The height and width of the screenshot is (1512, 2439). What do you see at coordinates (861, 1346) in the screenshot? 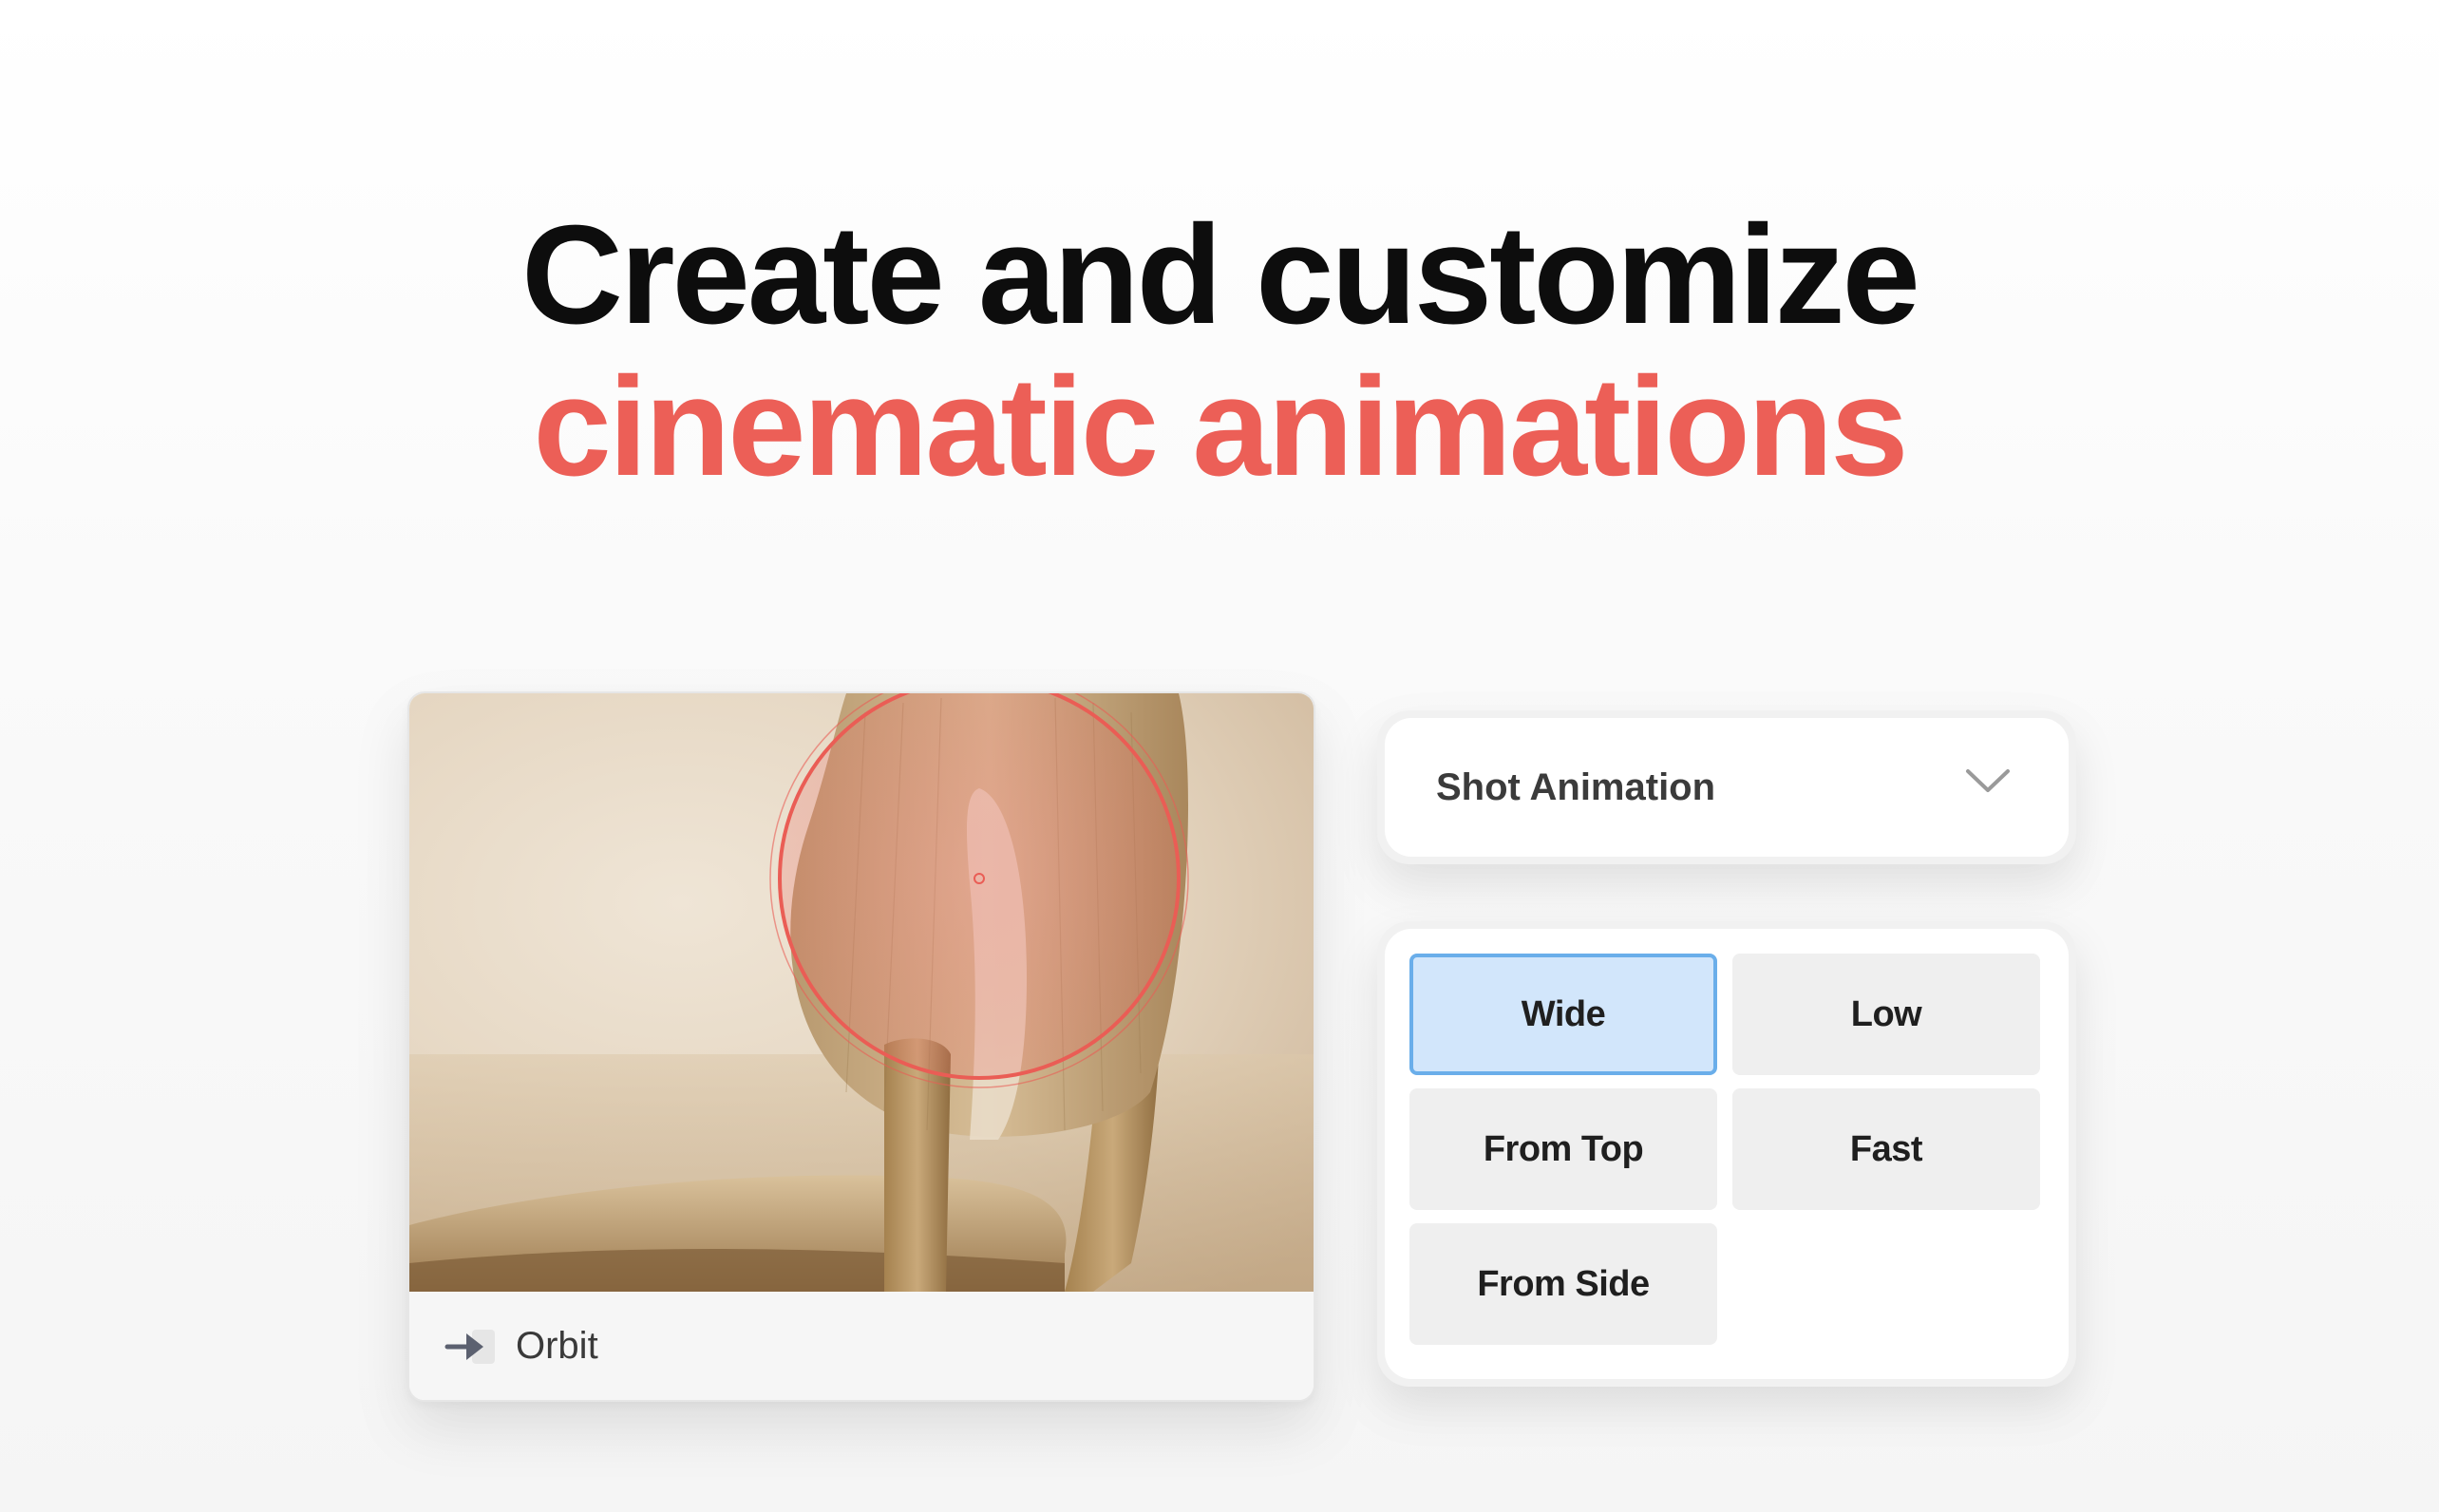
I see `preview-footer: Orbit` at bounding box center [861, 1346].